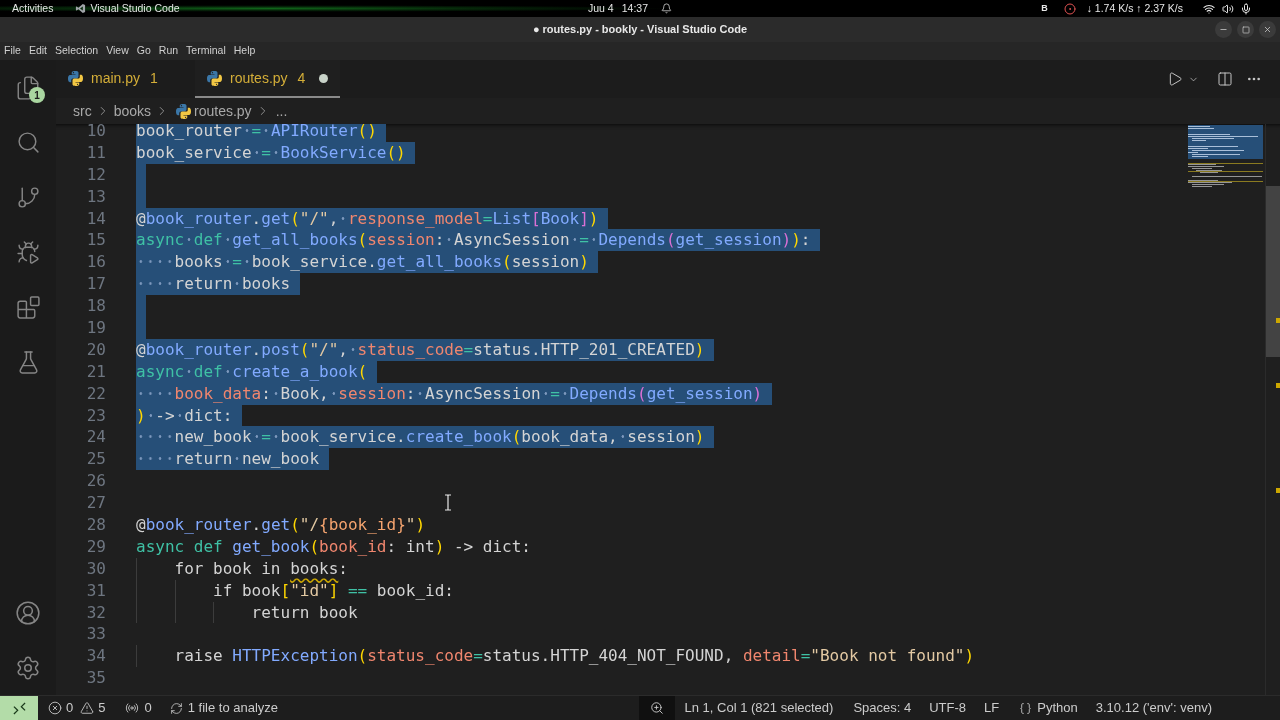 Image resolution: width=1280 pixels, height=720 pixels. What do you see at coordinates (95, 481) in the screenshot?
I see `line-number: 26` at bounding box center [95, 481].